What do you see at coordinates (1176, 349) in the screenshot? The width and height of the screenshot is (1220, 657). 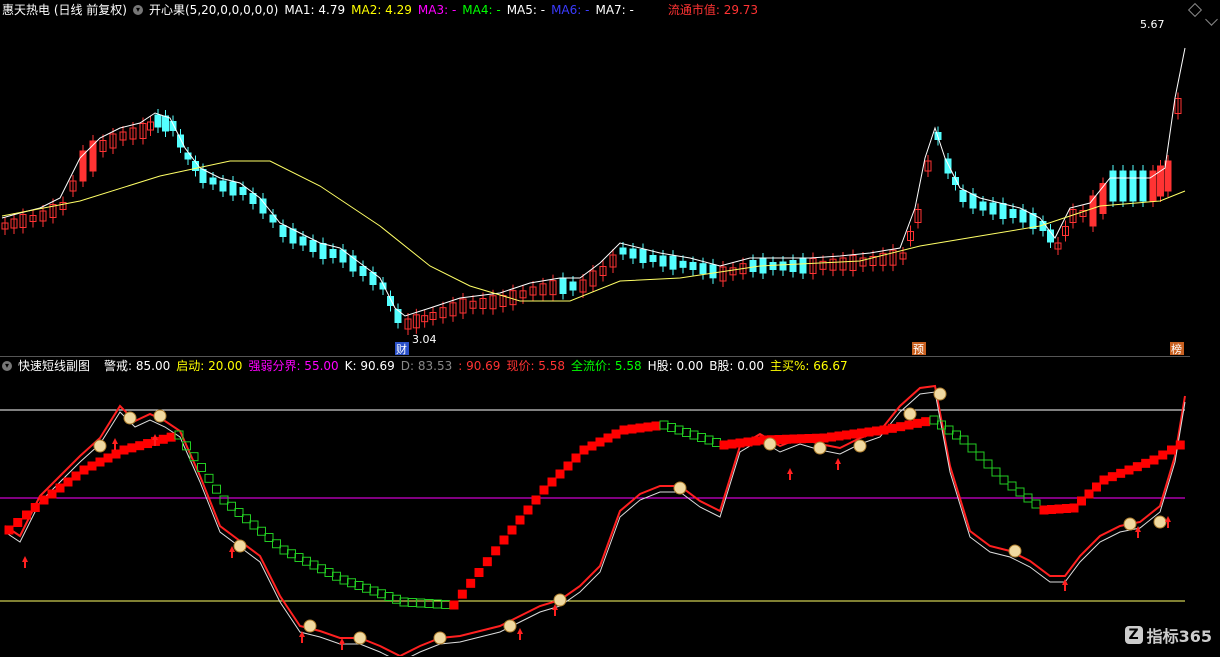 I see `event-marker: 榜` at bounding box center [1176, 349].